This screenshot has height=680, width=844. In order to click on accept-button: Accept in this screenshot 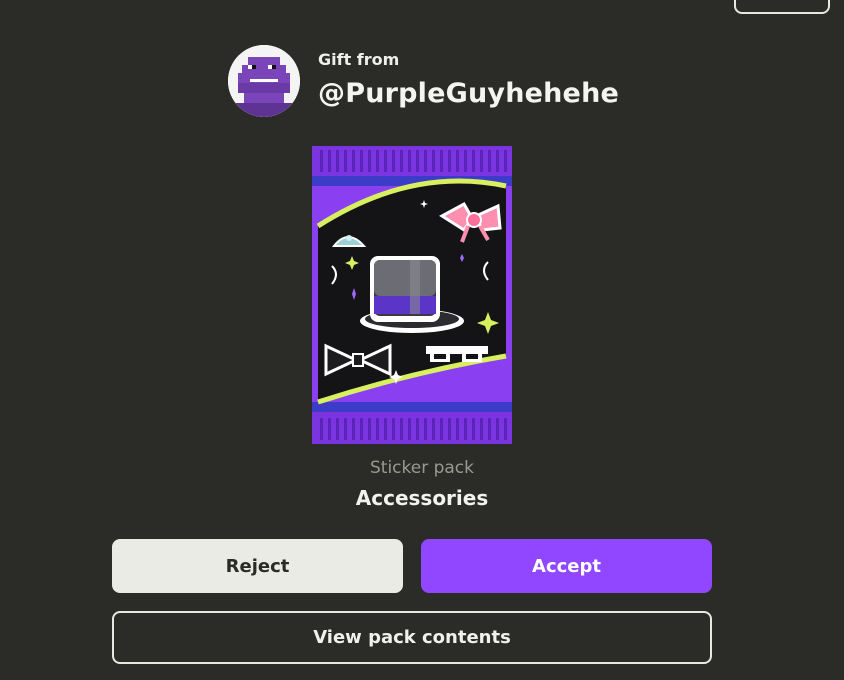, I will do `click(566, 566)`.